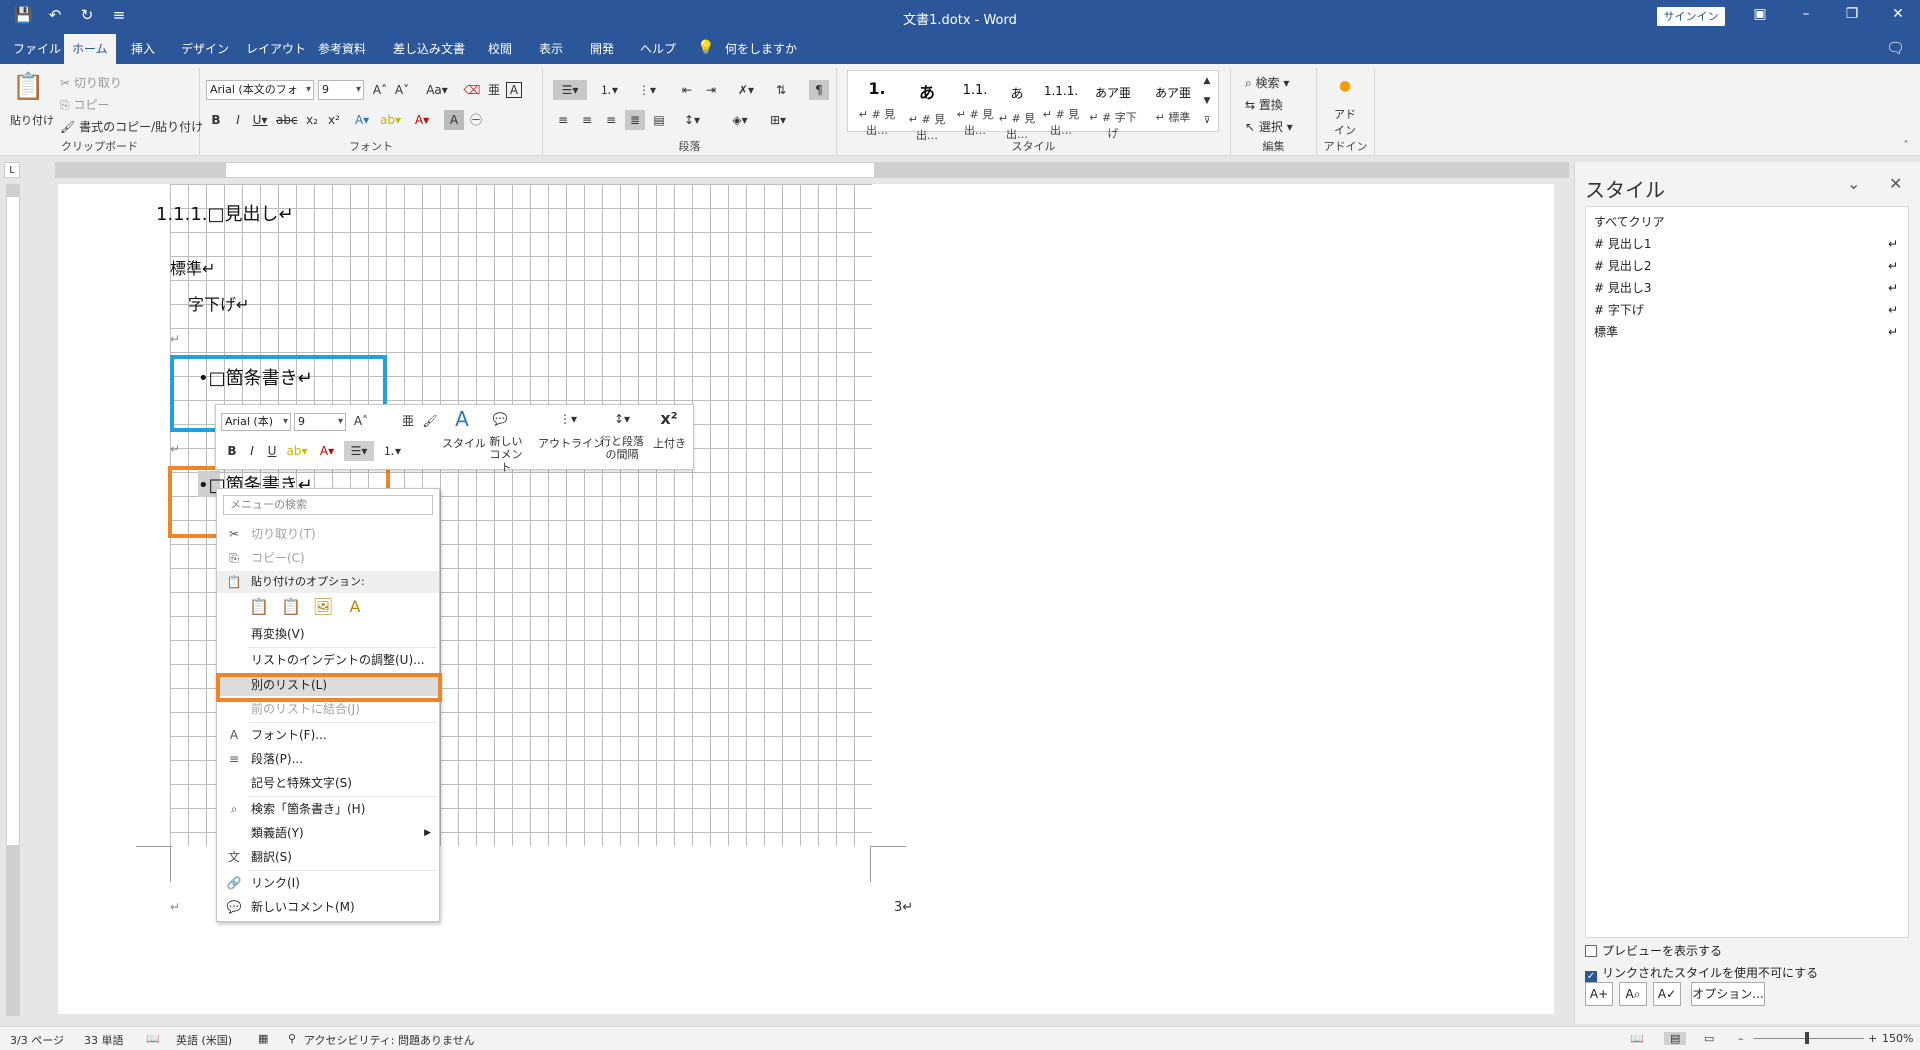 The height and width of the screenshot is (1050, 1920). I want to click on tab-selector-icon: L, so click(12, 170).